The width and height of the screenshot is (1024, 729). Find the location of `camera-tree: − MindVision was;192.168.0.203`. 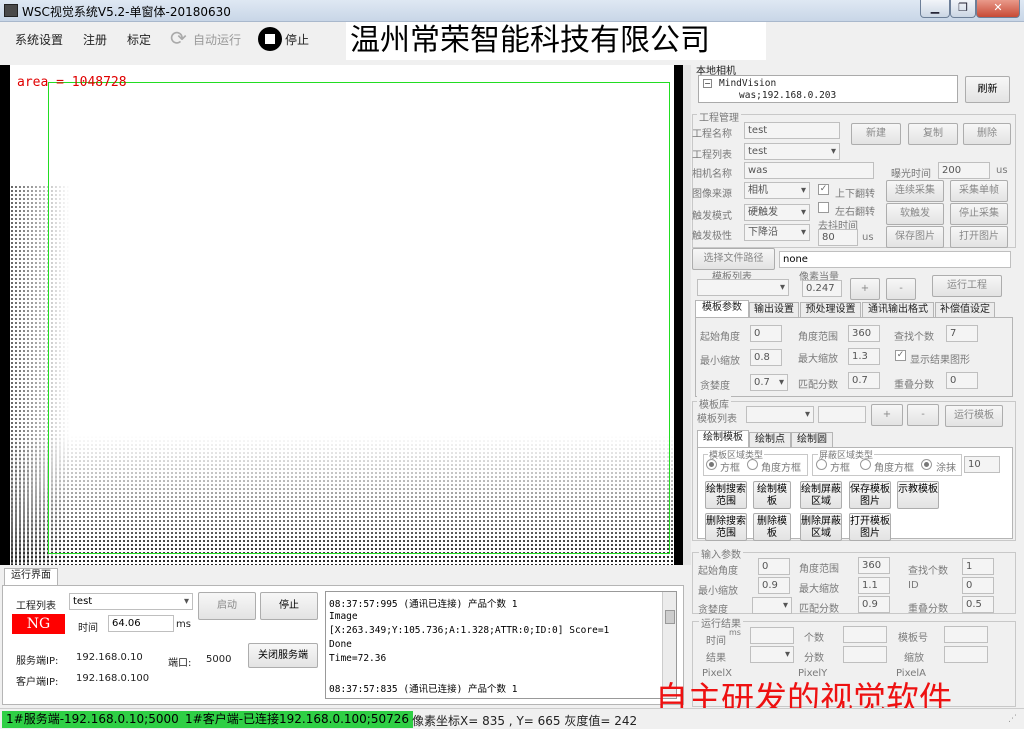

camera-tree: − MindVision was;192.168.0.203 is located at coordinates (828, 89).